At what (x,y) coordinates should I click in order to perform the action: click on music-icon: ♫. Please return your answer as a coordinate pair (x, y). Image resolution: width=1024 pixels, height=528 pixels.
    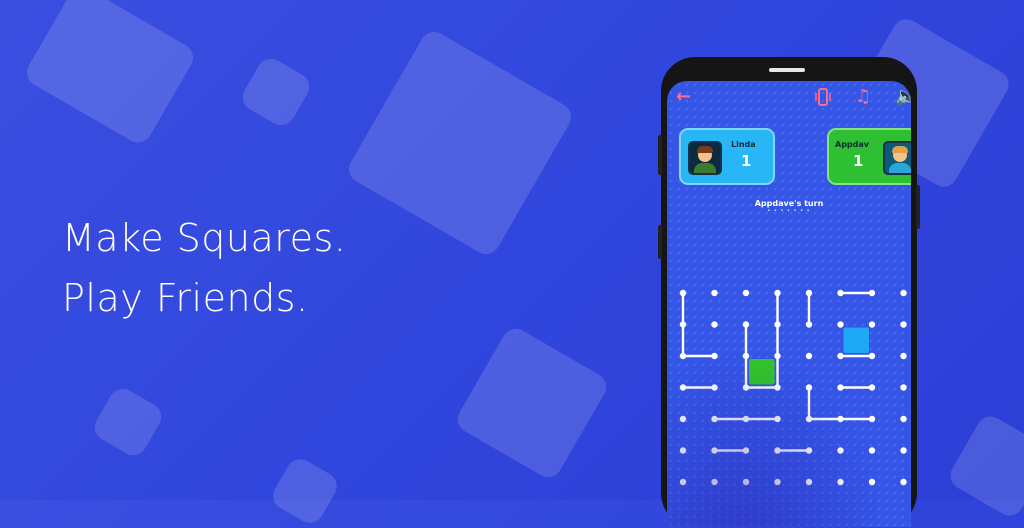
    Looking at the image, I should click on (863, 97).